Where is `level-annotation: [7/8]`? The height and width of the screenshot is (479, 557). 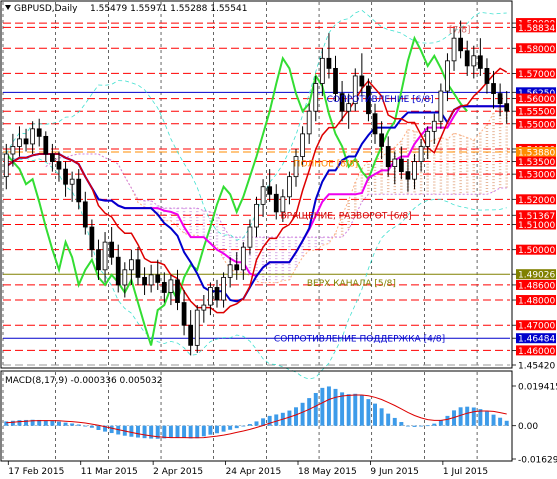 level-annotation: [7/8] is located at coordinates (460, 30).